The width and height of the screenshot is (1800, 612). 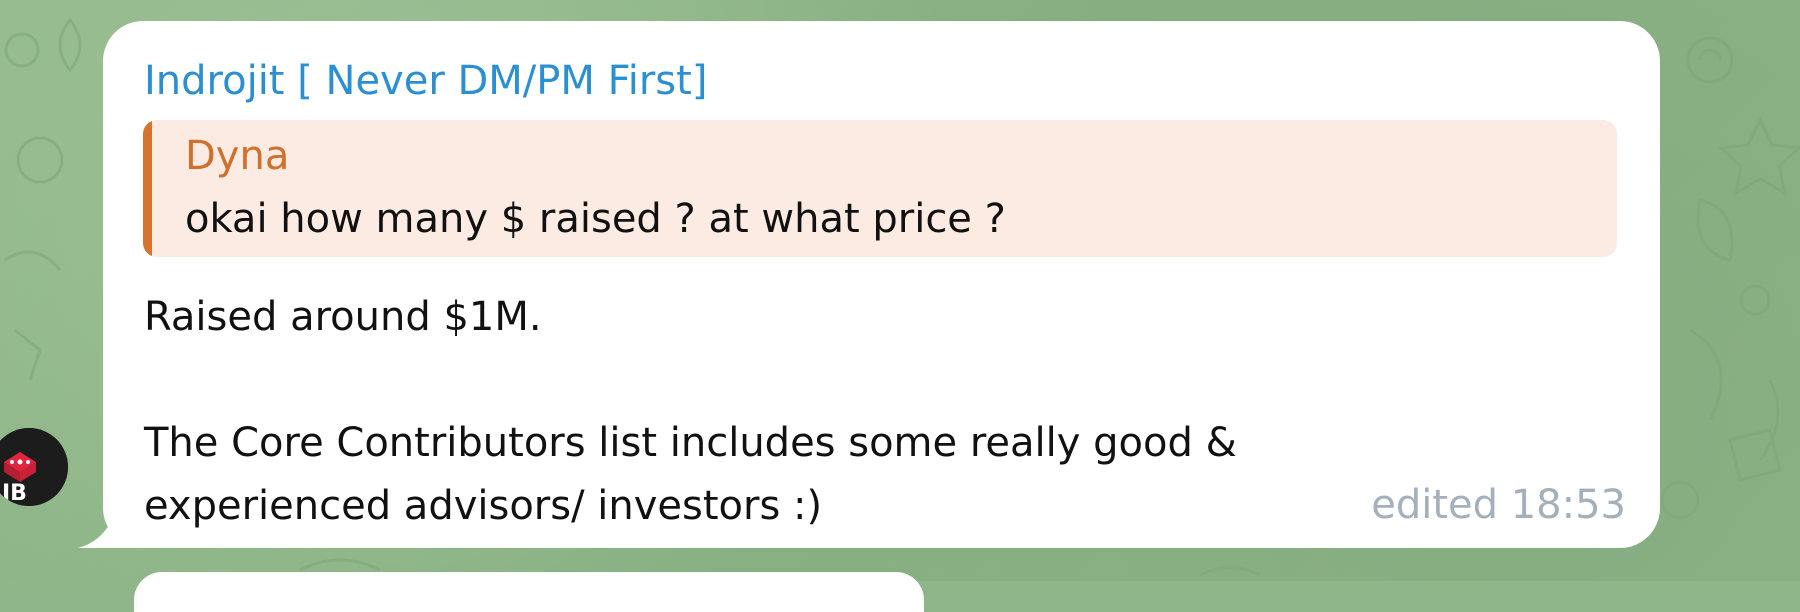 What do you see at coordinates (237, 156) in the screenshot?
I see `reply-author: Dyna` at bounding box center [237, 156].